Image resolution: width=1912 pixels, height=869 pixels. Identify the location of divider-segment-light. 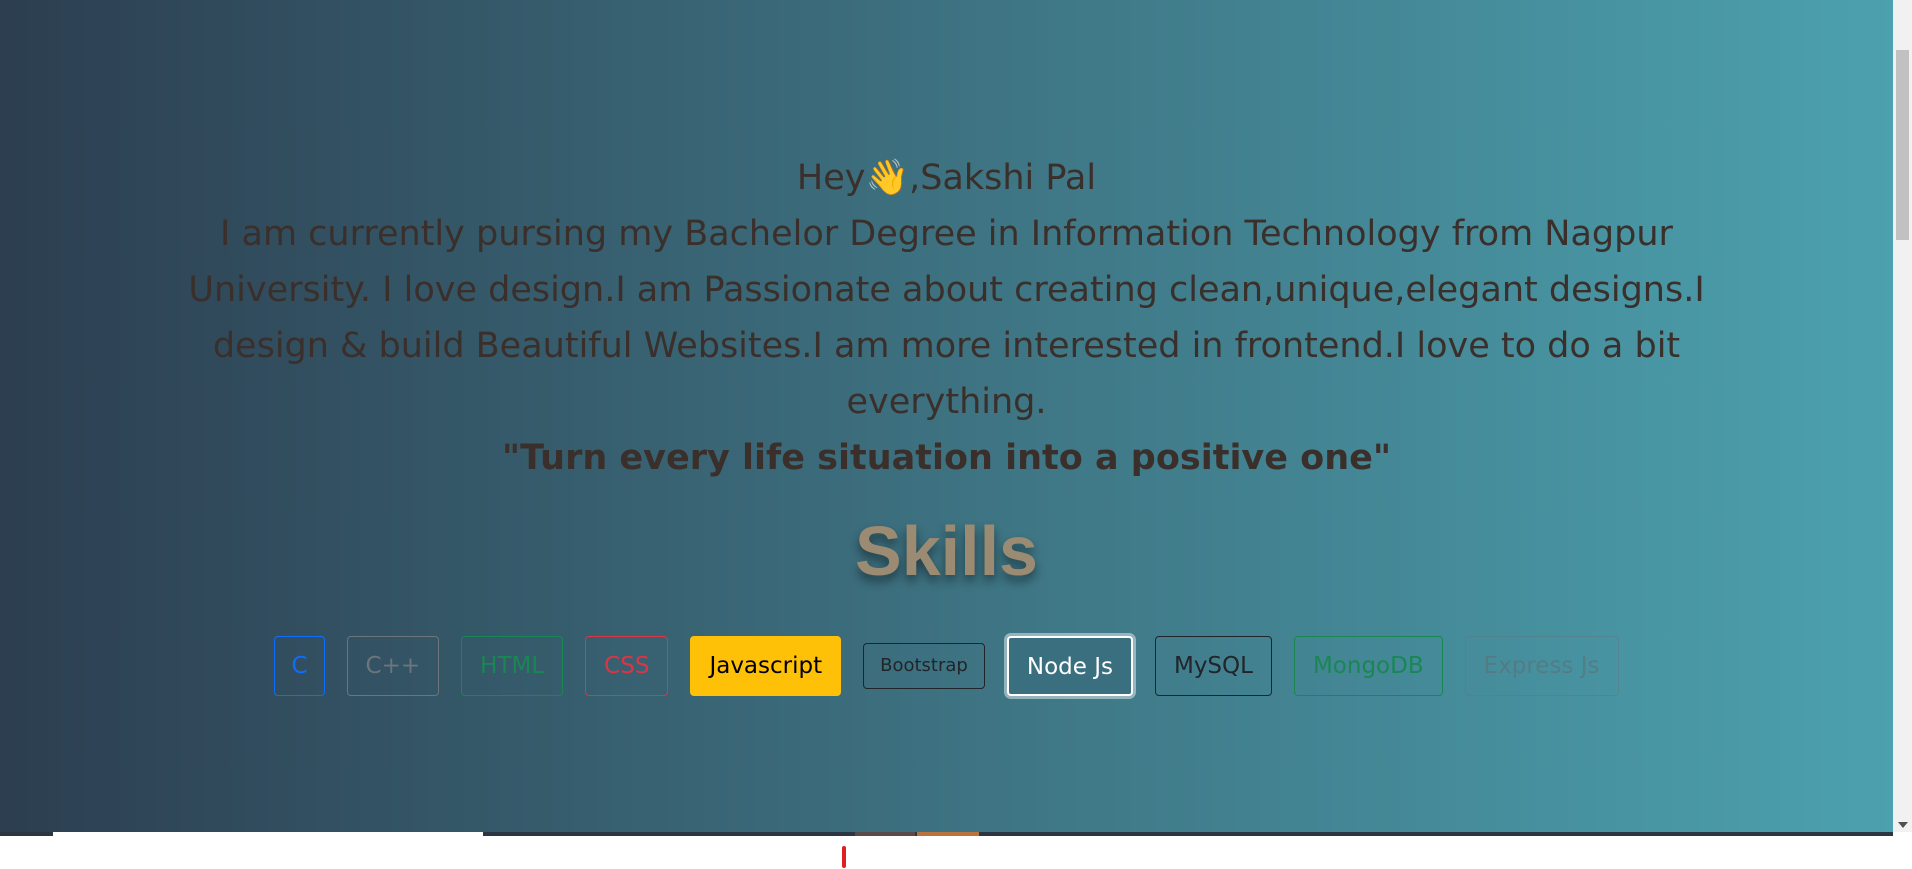
(268, 834).